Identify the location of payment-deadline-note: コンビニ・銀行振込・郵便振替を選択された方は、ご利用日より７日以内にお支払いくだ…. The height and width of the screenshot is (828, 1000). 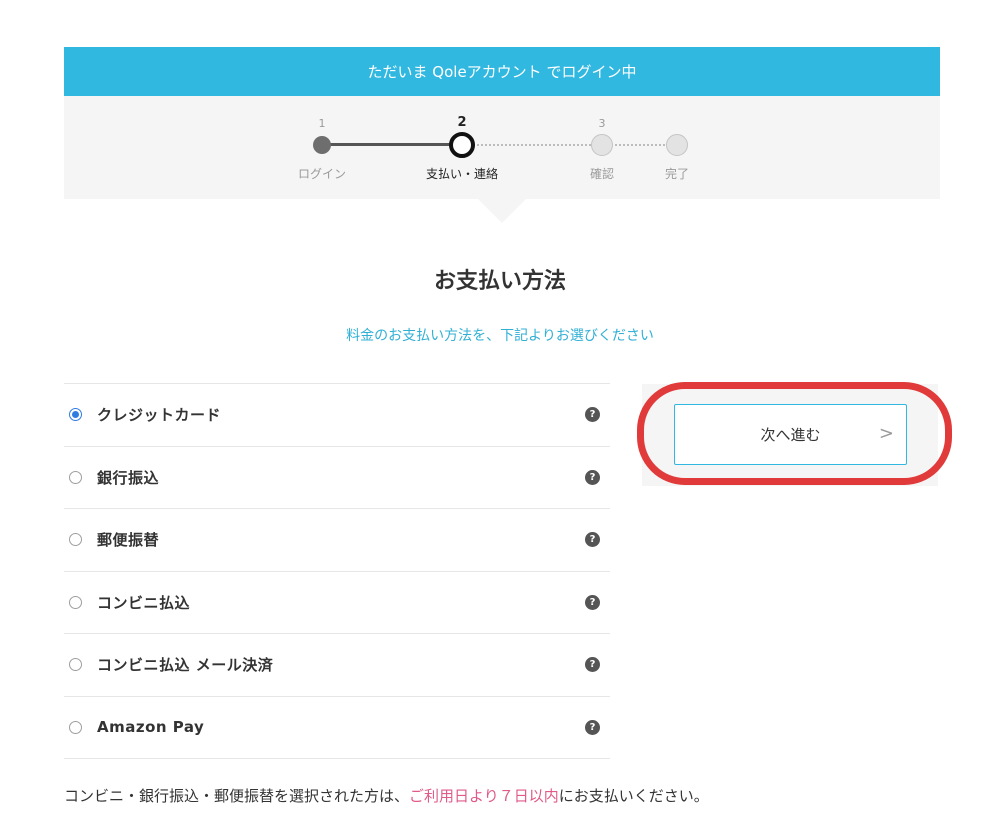
(386, 795).